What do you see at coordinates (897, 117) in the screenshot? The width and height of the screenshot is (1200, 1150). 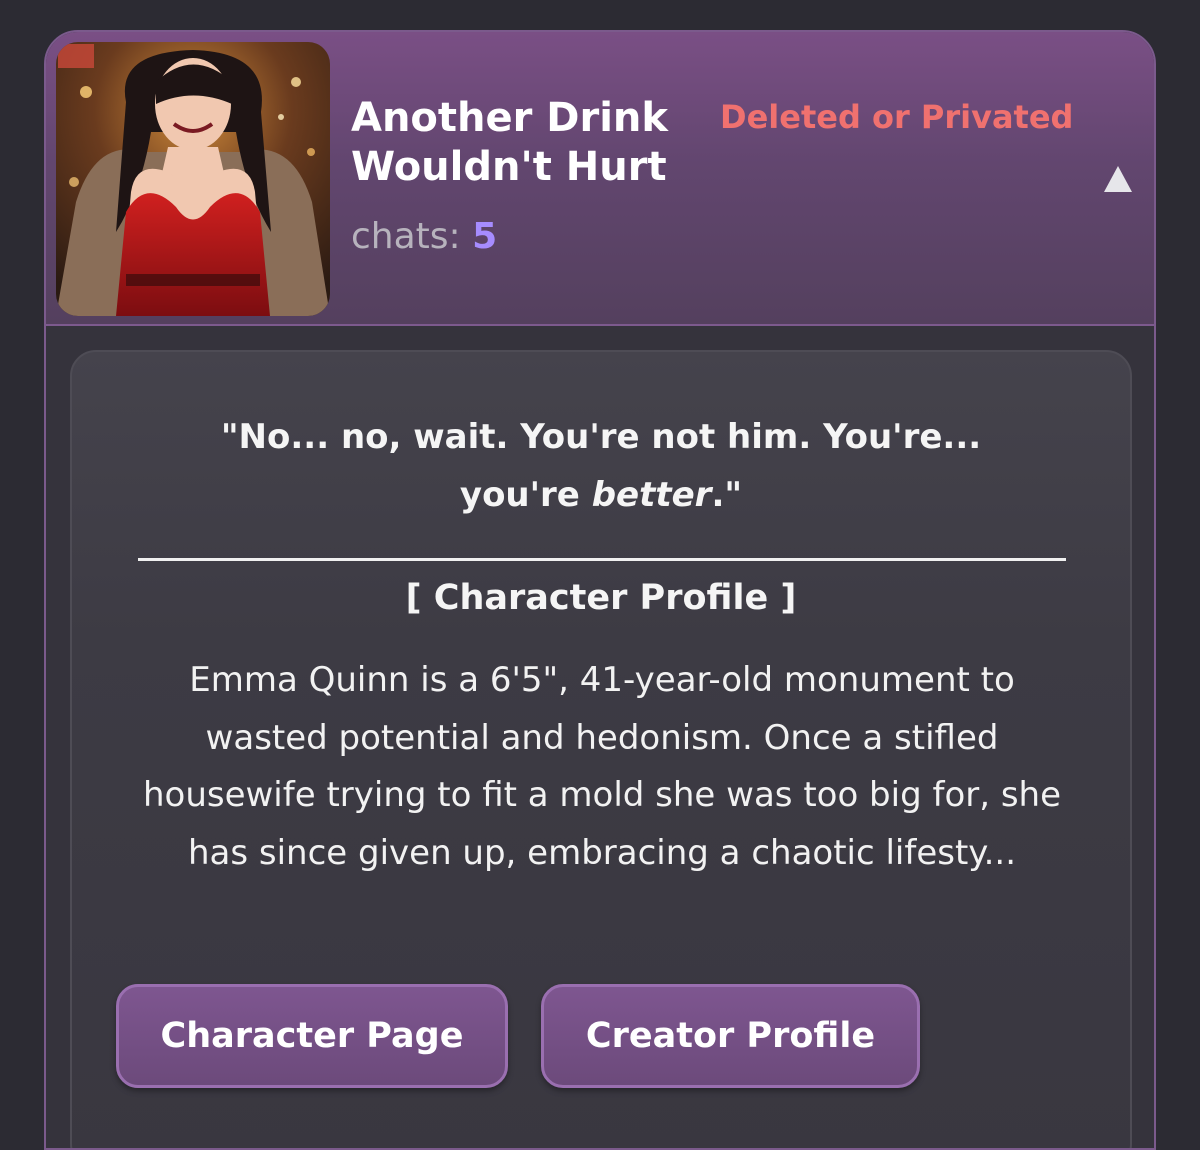 I see `status-badge: Deleted or Privated` at bounding box center [897, 117].